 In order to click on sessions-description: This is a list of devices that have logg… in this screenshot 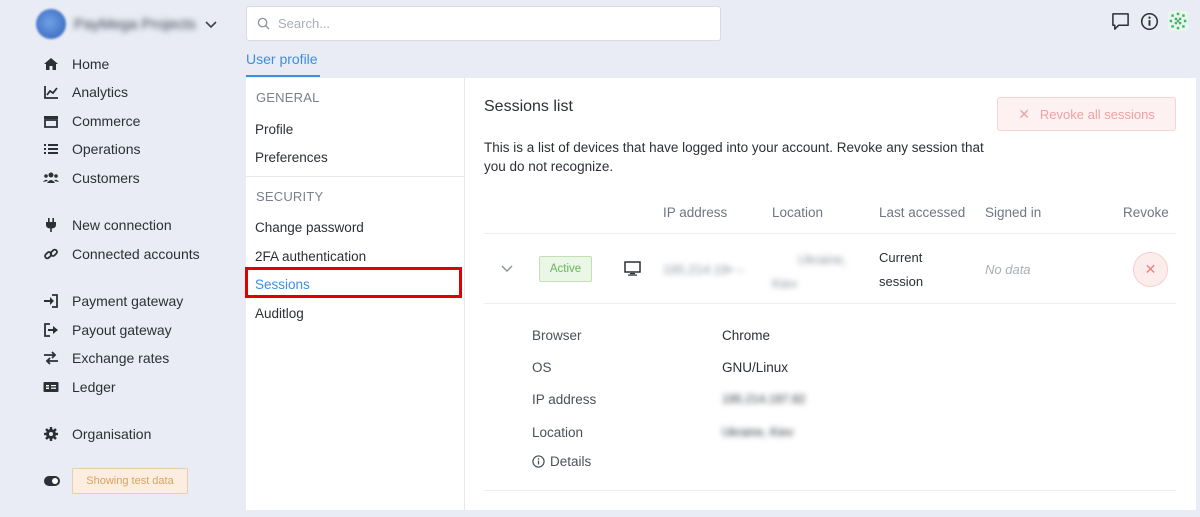, I will do `click(734, 157)`.